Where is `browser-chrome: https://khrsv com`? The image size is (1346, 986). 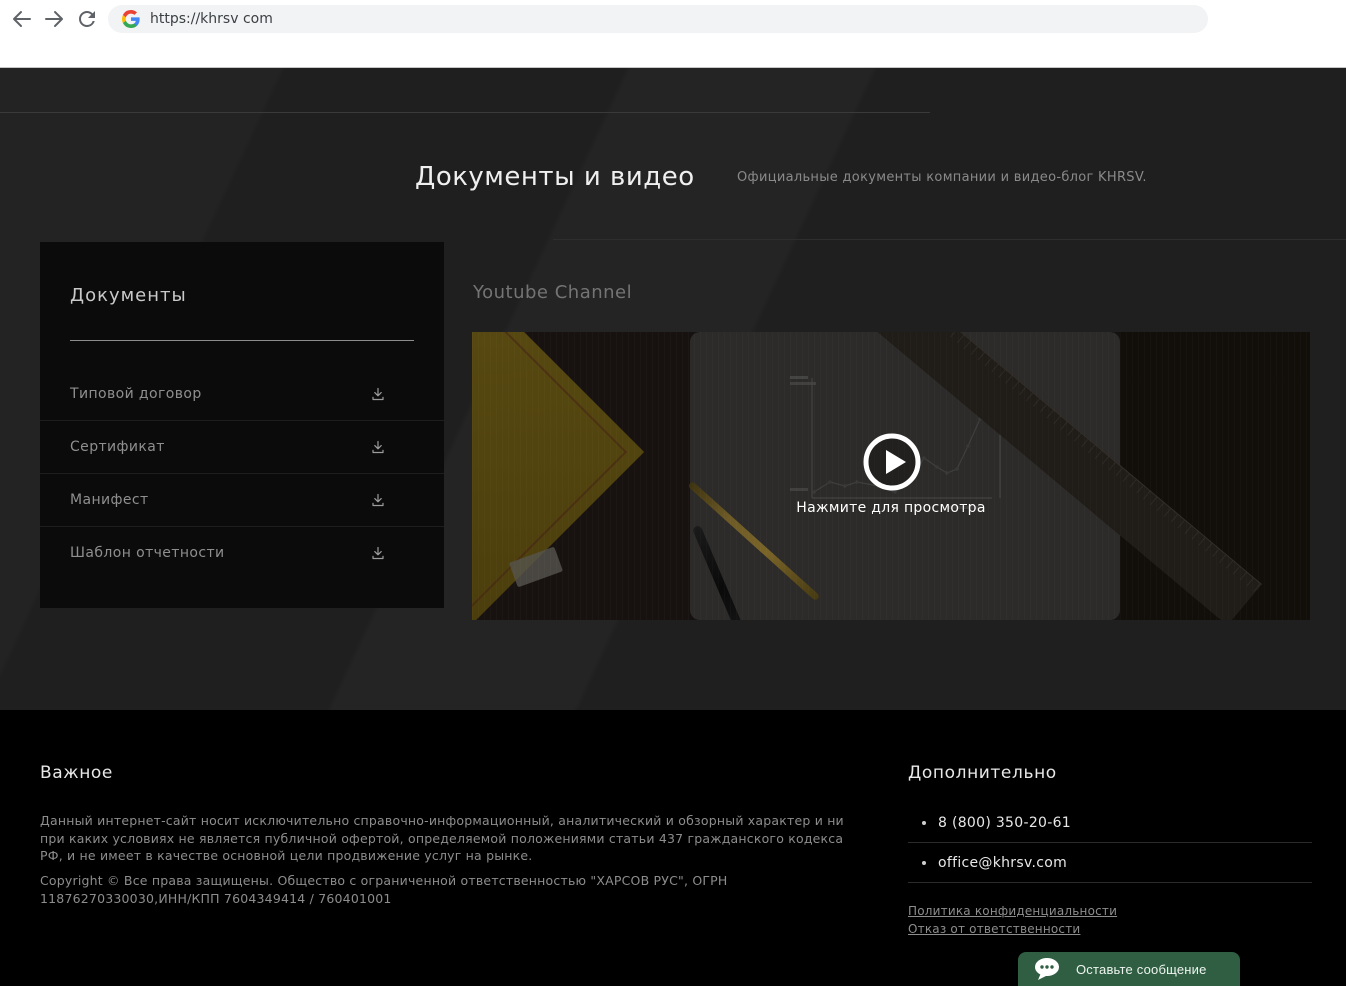
browser-chrome: https://khrsv com is located at coordinates (673, 34).